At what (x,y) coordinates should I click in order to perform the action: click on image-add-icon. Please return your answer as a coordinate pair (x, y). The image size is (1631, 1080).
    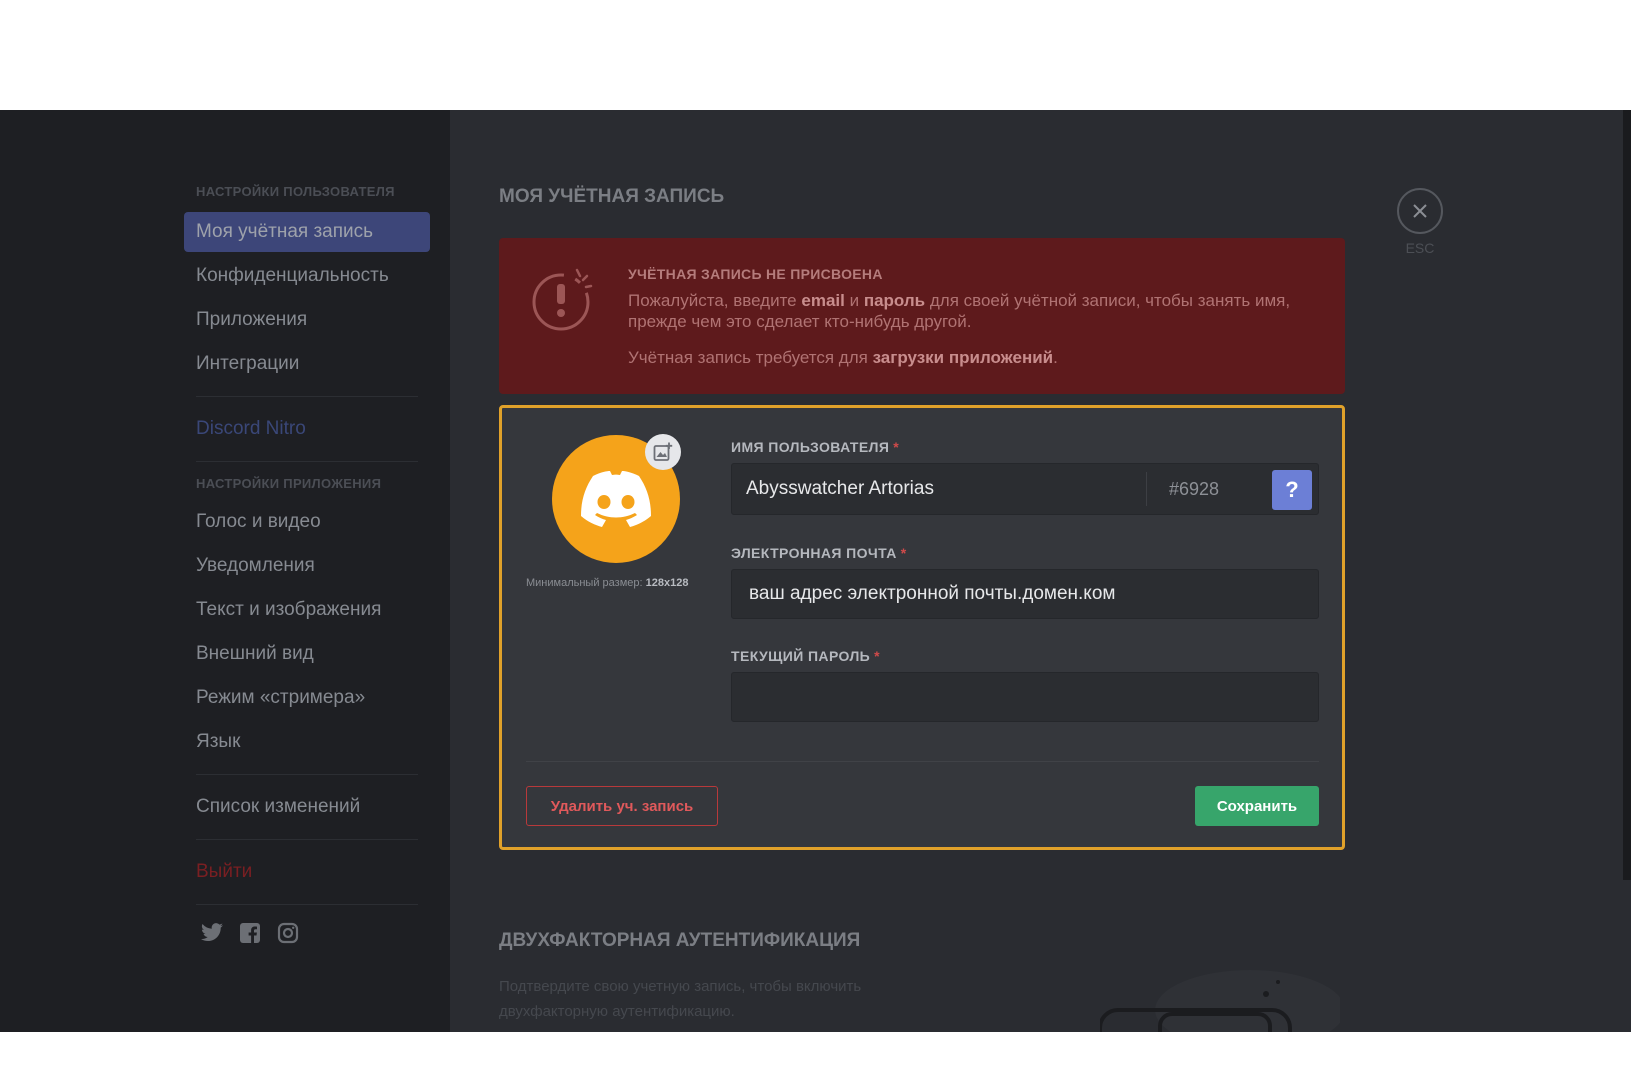
    Looking at the image, I should click on (663, 451).